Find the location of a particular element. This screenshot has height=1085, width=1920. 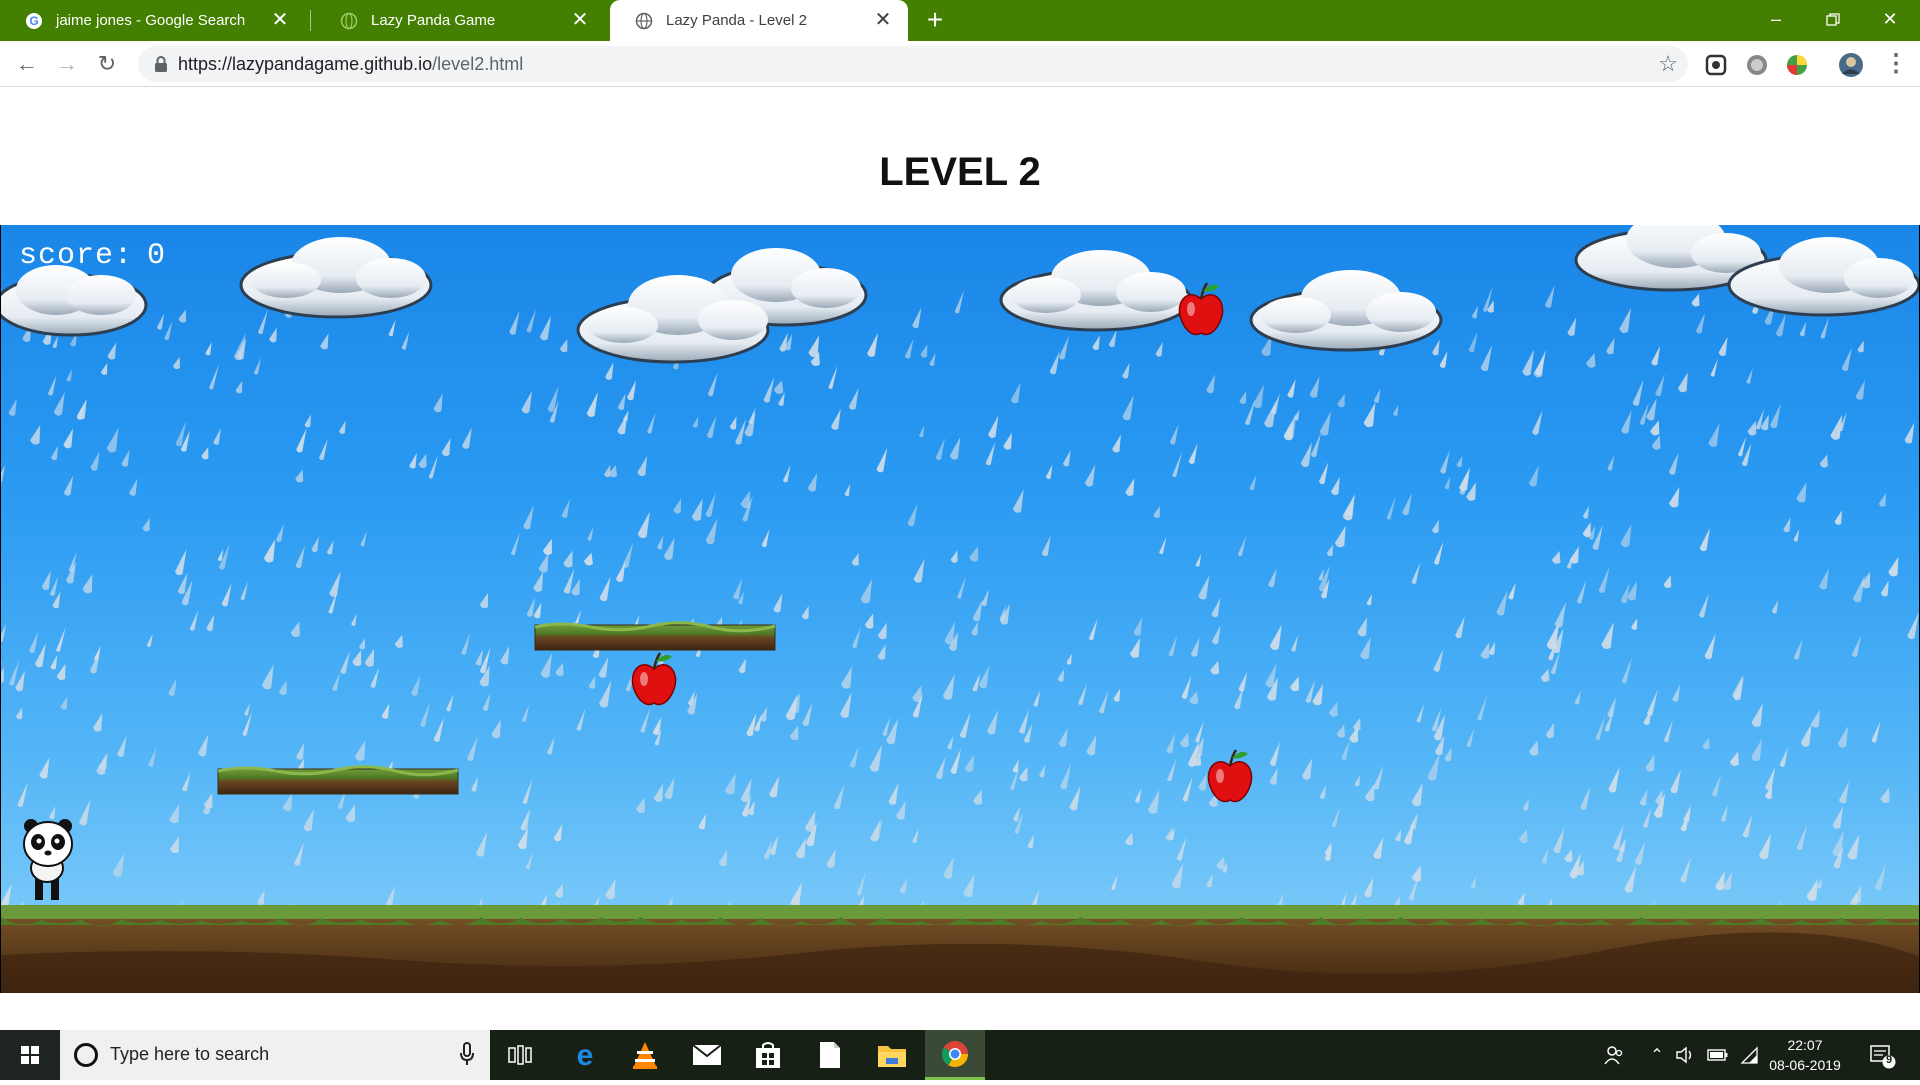

extension-globe-icon is located at coordinates (1757, 65).